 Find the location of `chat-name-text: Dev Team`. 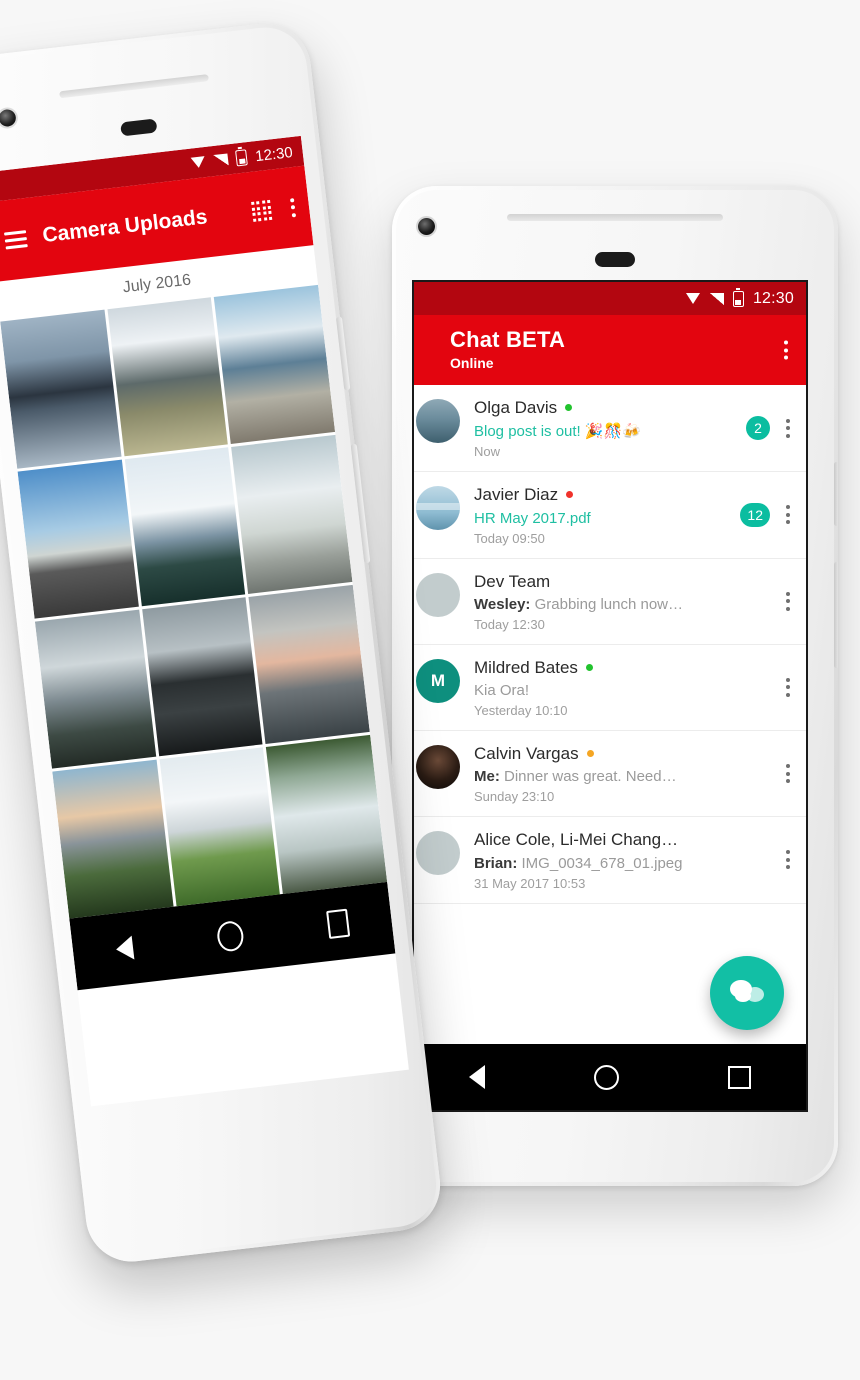

chat-name-text: Dev Team is located at coordinates (512, 581).